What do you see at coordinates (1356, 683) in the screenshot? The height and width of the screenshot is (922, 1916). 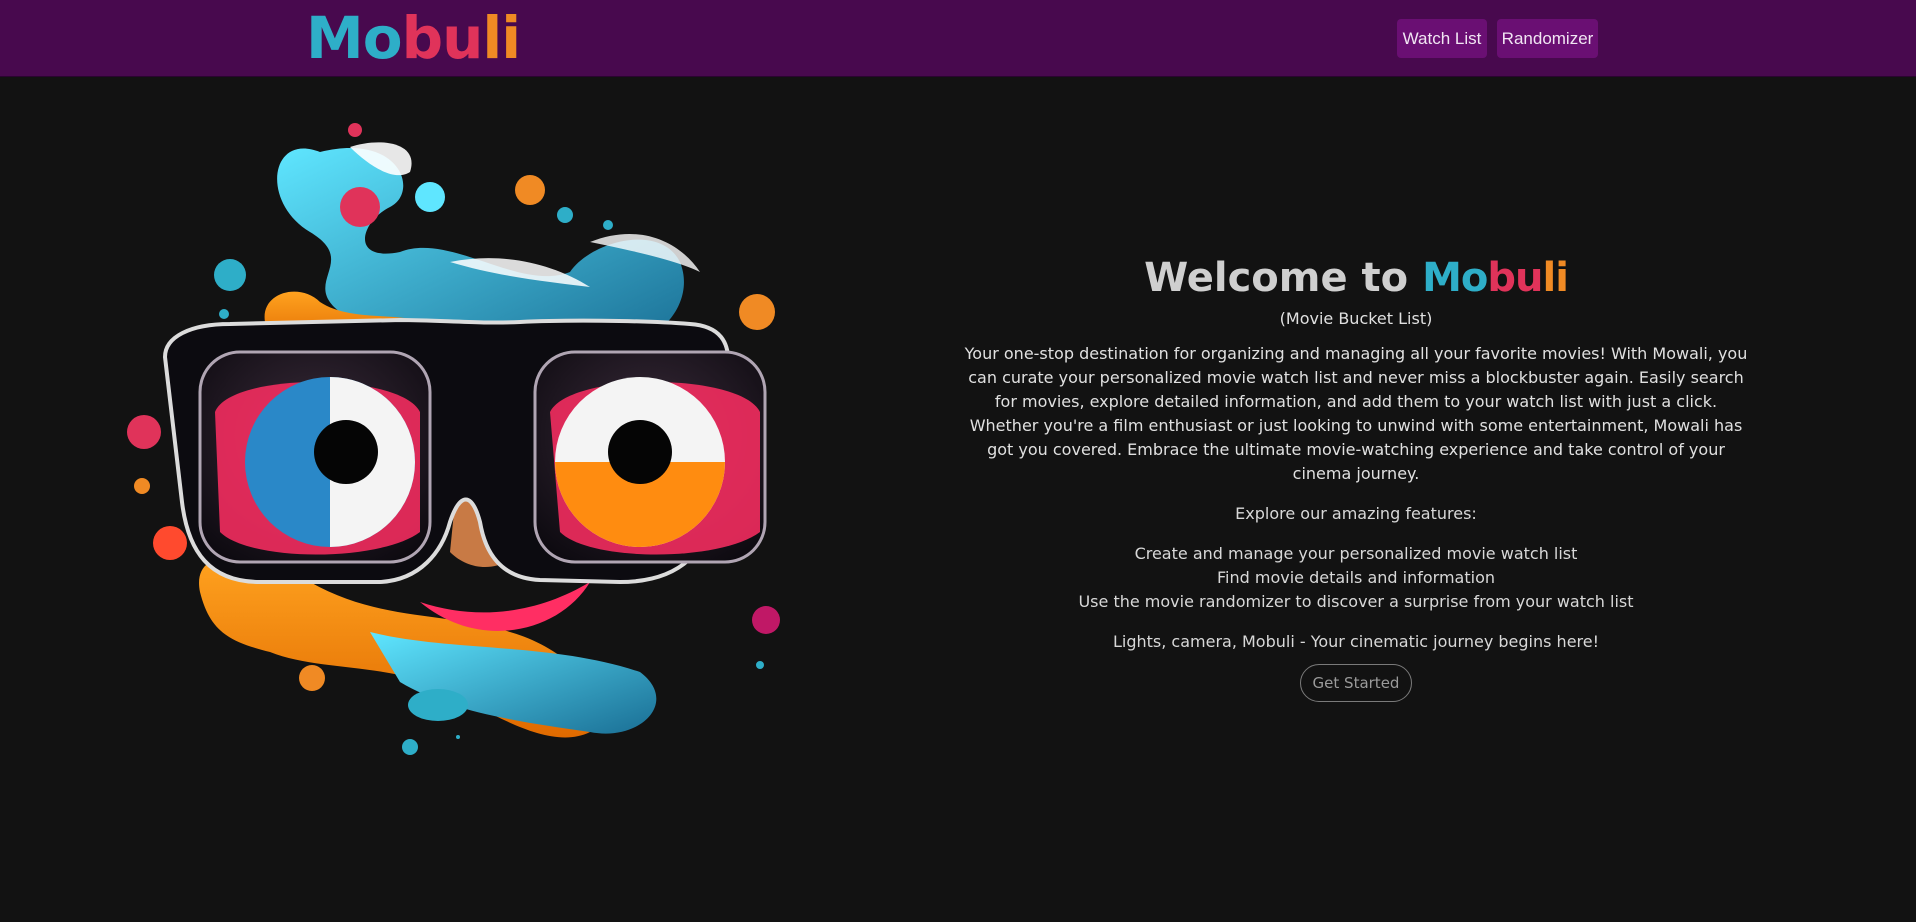 I see `get-started-button: Get Started` at bounding box center [1356, 683].